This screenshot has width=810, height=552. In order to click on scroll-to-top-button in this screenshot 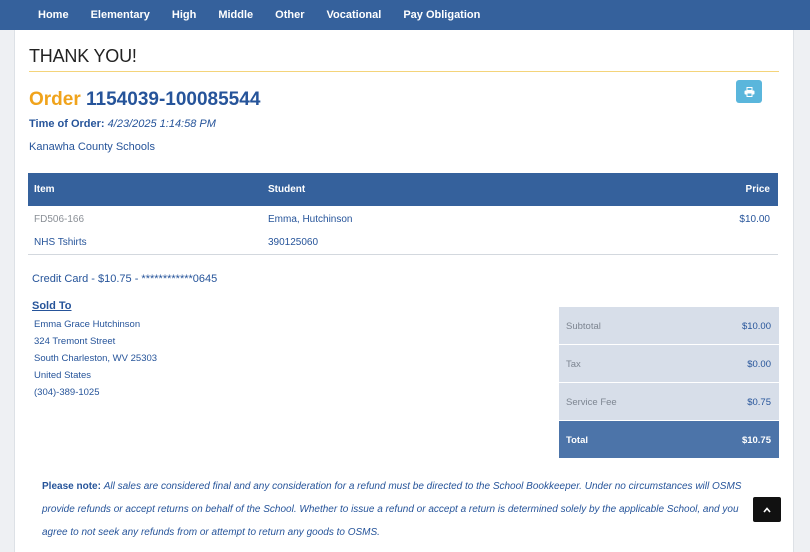, I will do `click(767, 509)`.